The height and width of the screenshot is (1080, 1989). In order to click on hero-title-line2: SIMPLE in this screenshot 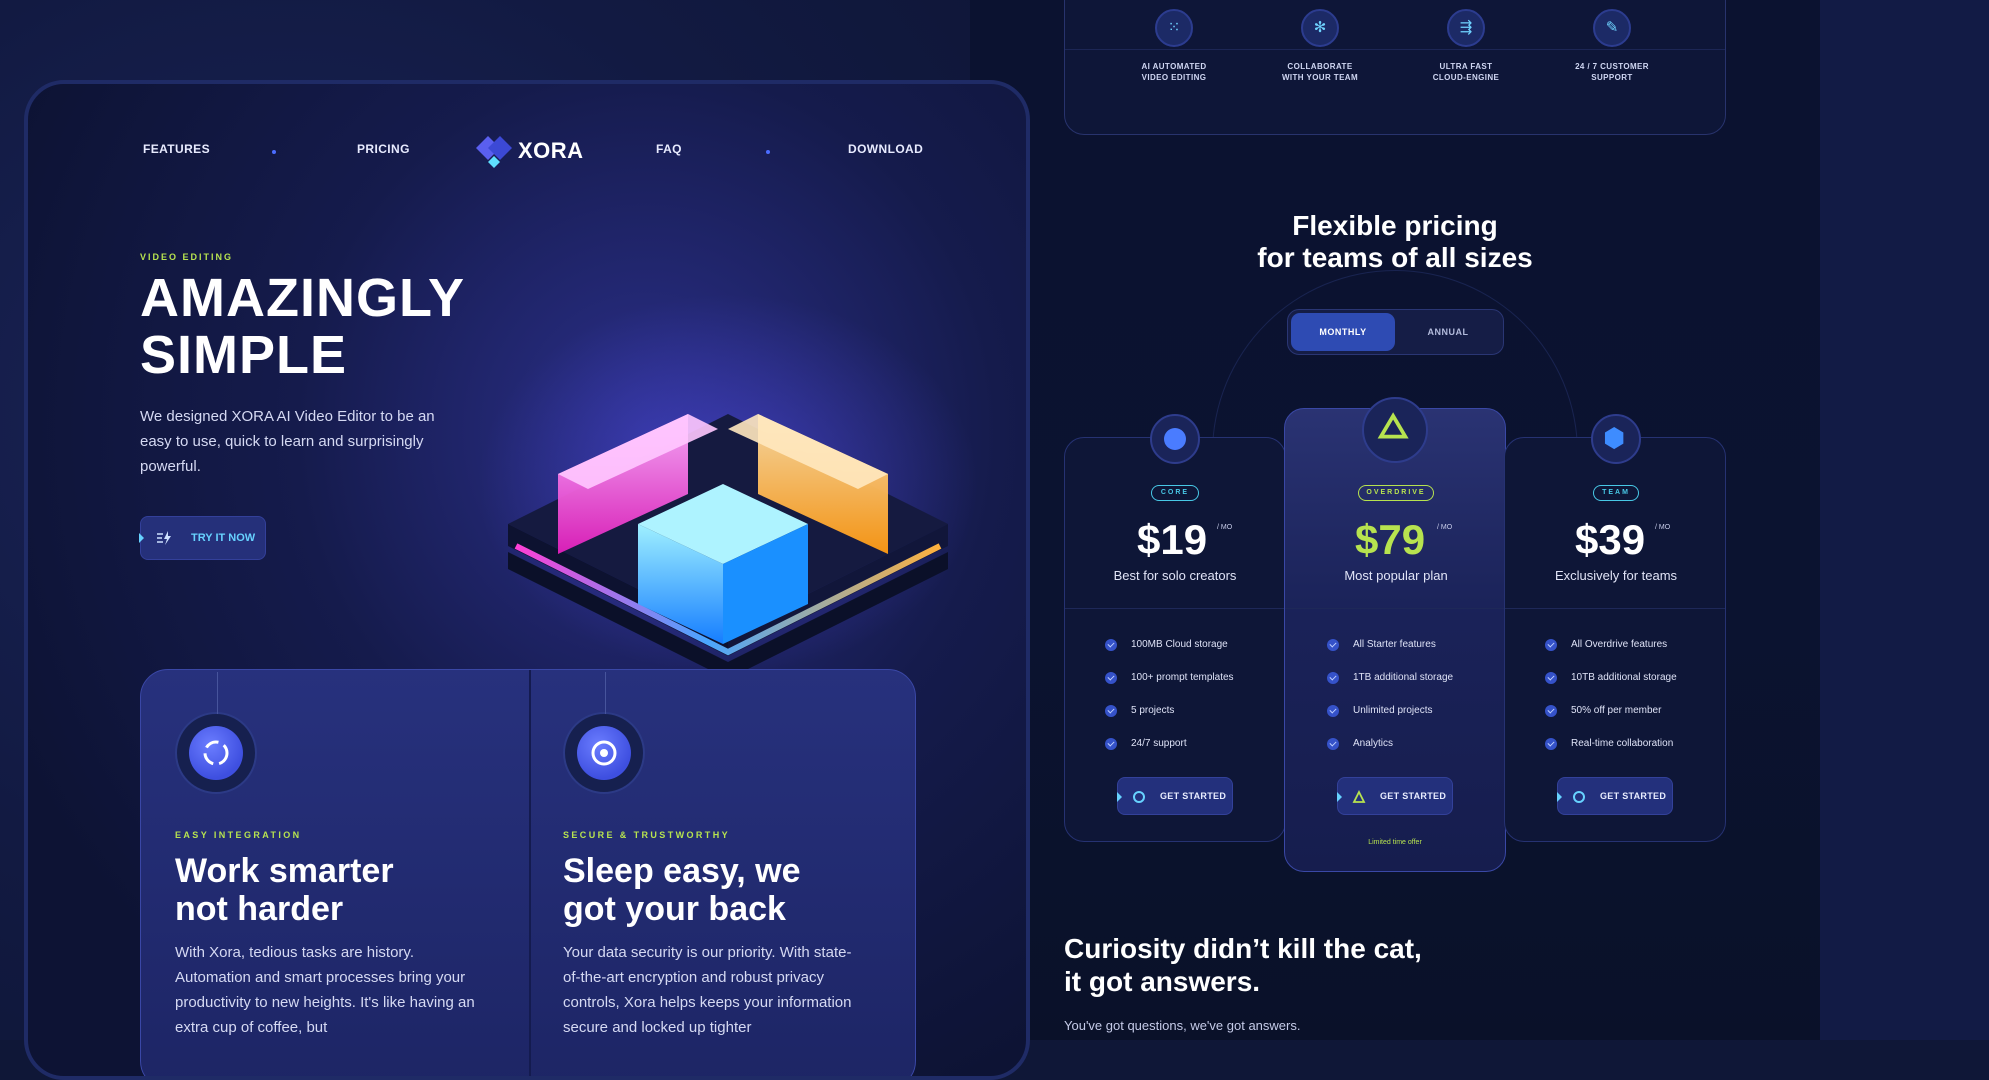, I will do `click(244, 355)`.